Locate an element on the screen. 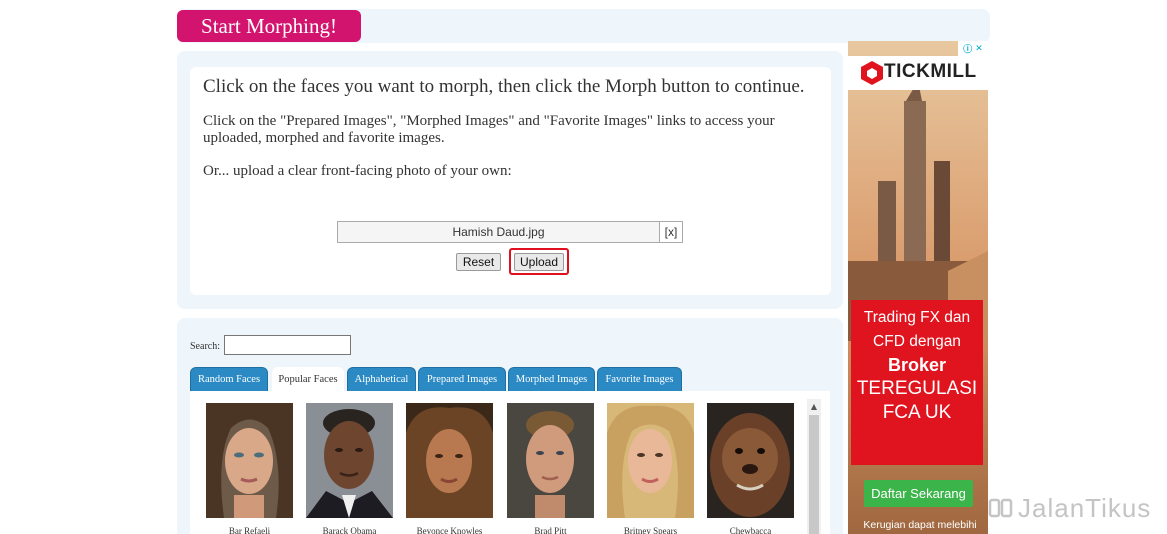 The width and height of the screenshot is (1167, 534). ad-signup-button: Daftar Sekarang is located at coordinates (918, 493).